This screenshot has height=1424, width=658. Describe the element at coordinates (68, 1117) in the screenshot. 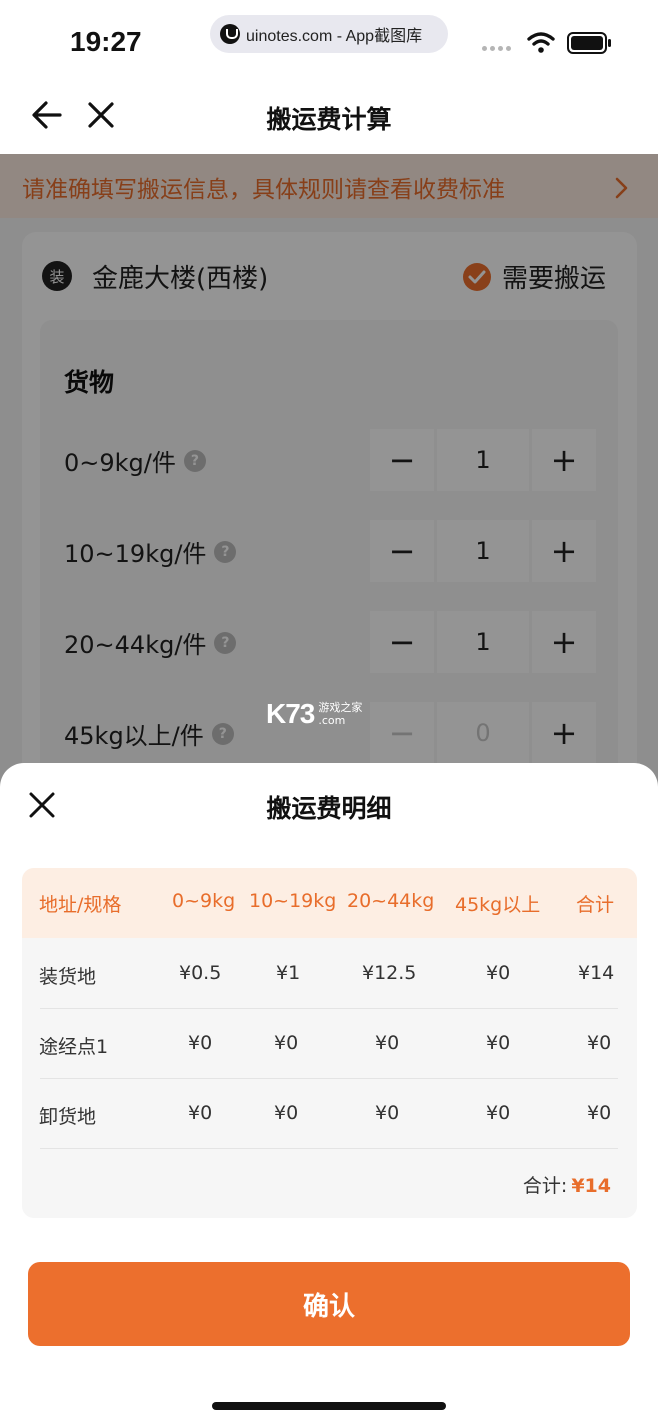

I see `table-cell: 卸货地` at that location.